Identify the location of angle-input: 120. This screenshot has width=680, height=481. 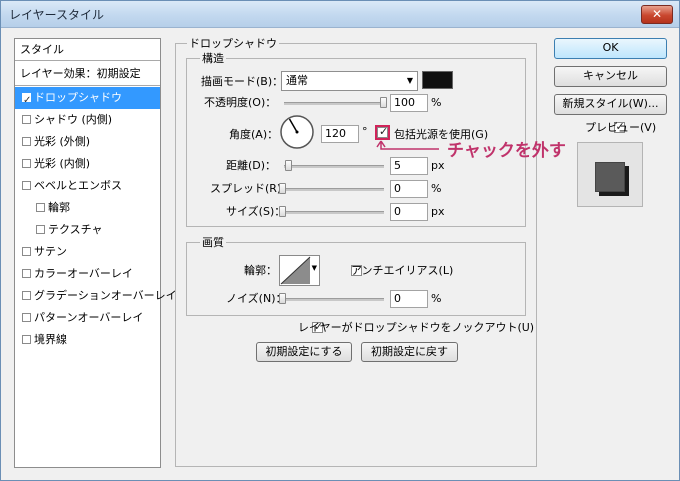
(340, 134).